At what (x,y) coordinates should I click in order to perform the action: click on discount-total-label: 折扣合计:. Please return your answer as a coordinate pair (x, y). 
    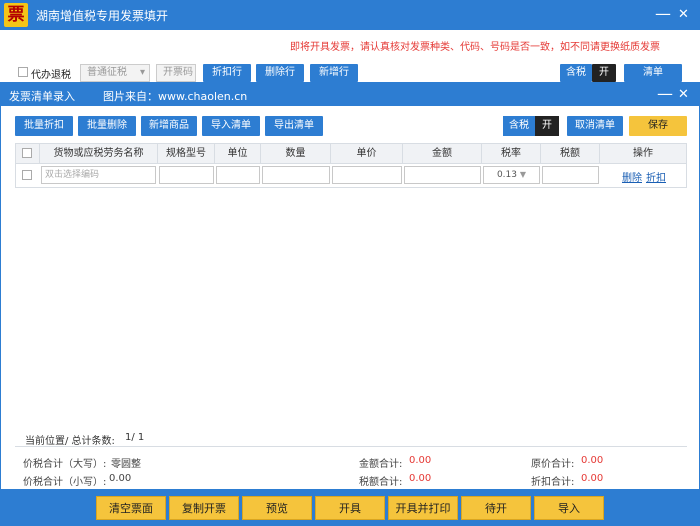
    Looking at the image, I should click on (553, 482).